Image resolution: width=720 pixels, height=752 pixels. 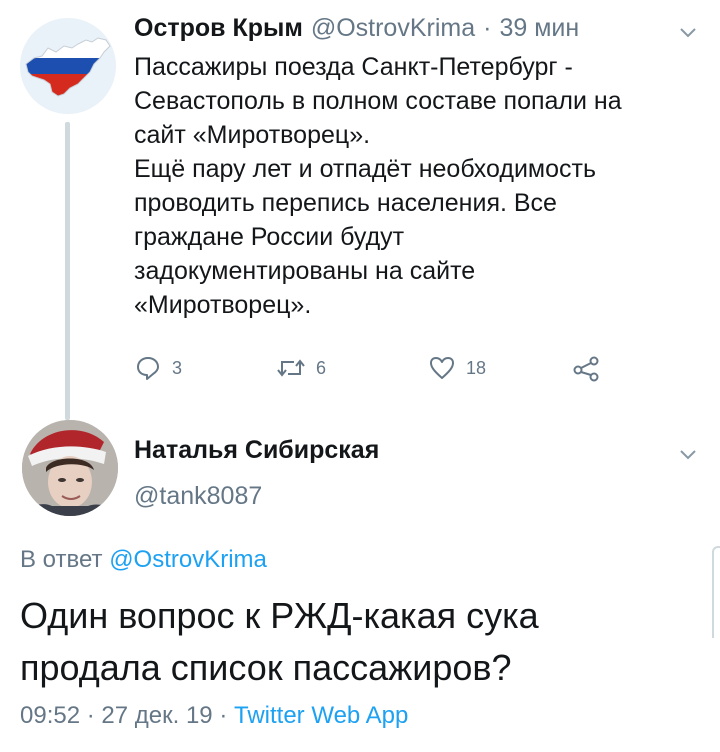 I want to click on tweet-date: 27 дек. 19, so click(x=156, y=715).